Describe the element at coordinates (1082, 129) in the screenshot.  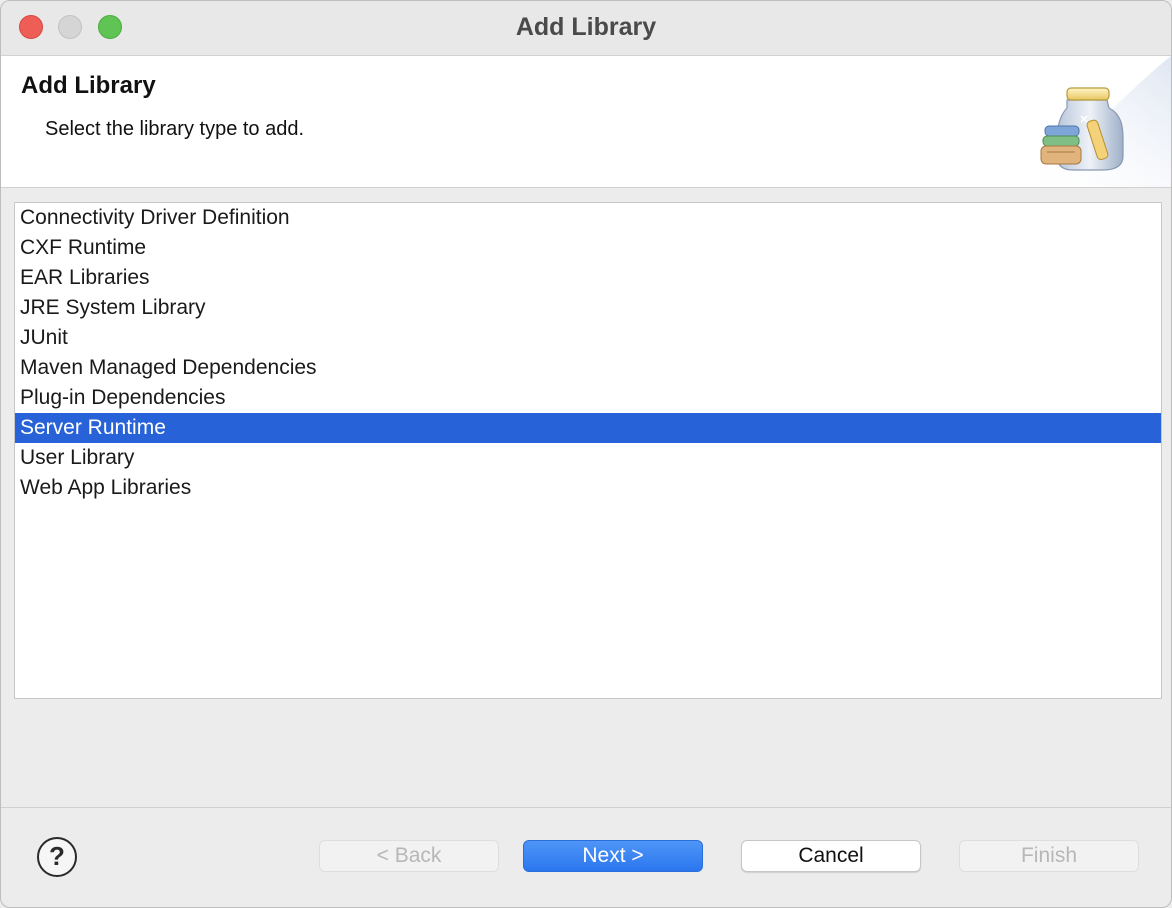
I see `library-jar-icon` at that location.